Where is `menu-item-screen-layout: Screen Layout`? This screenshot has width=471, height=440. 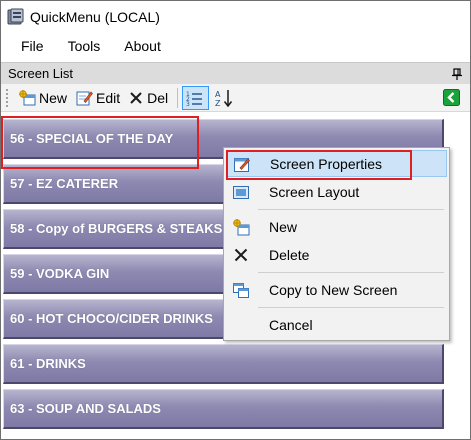 menu-item-screen-layout: Screen Layout is located at coordinates (336, 191).